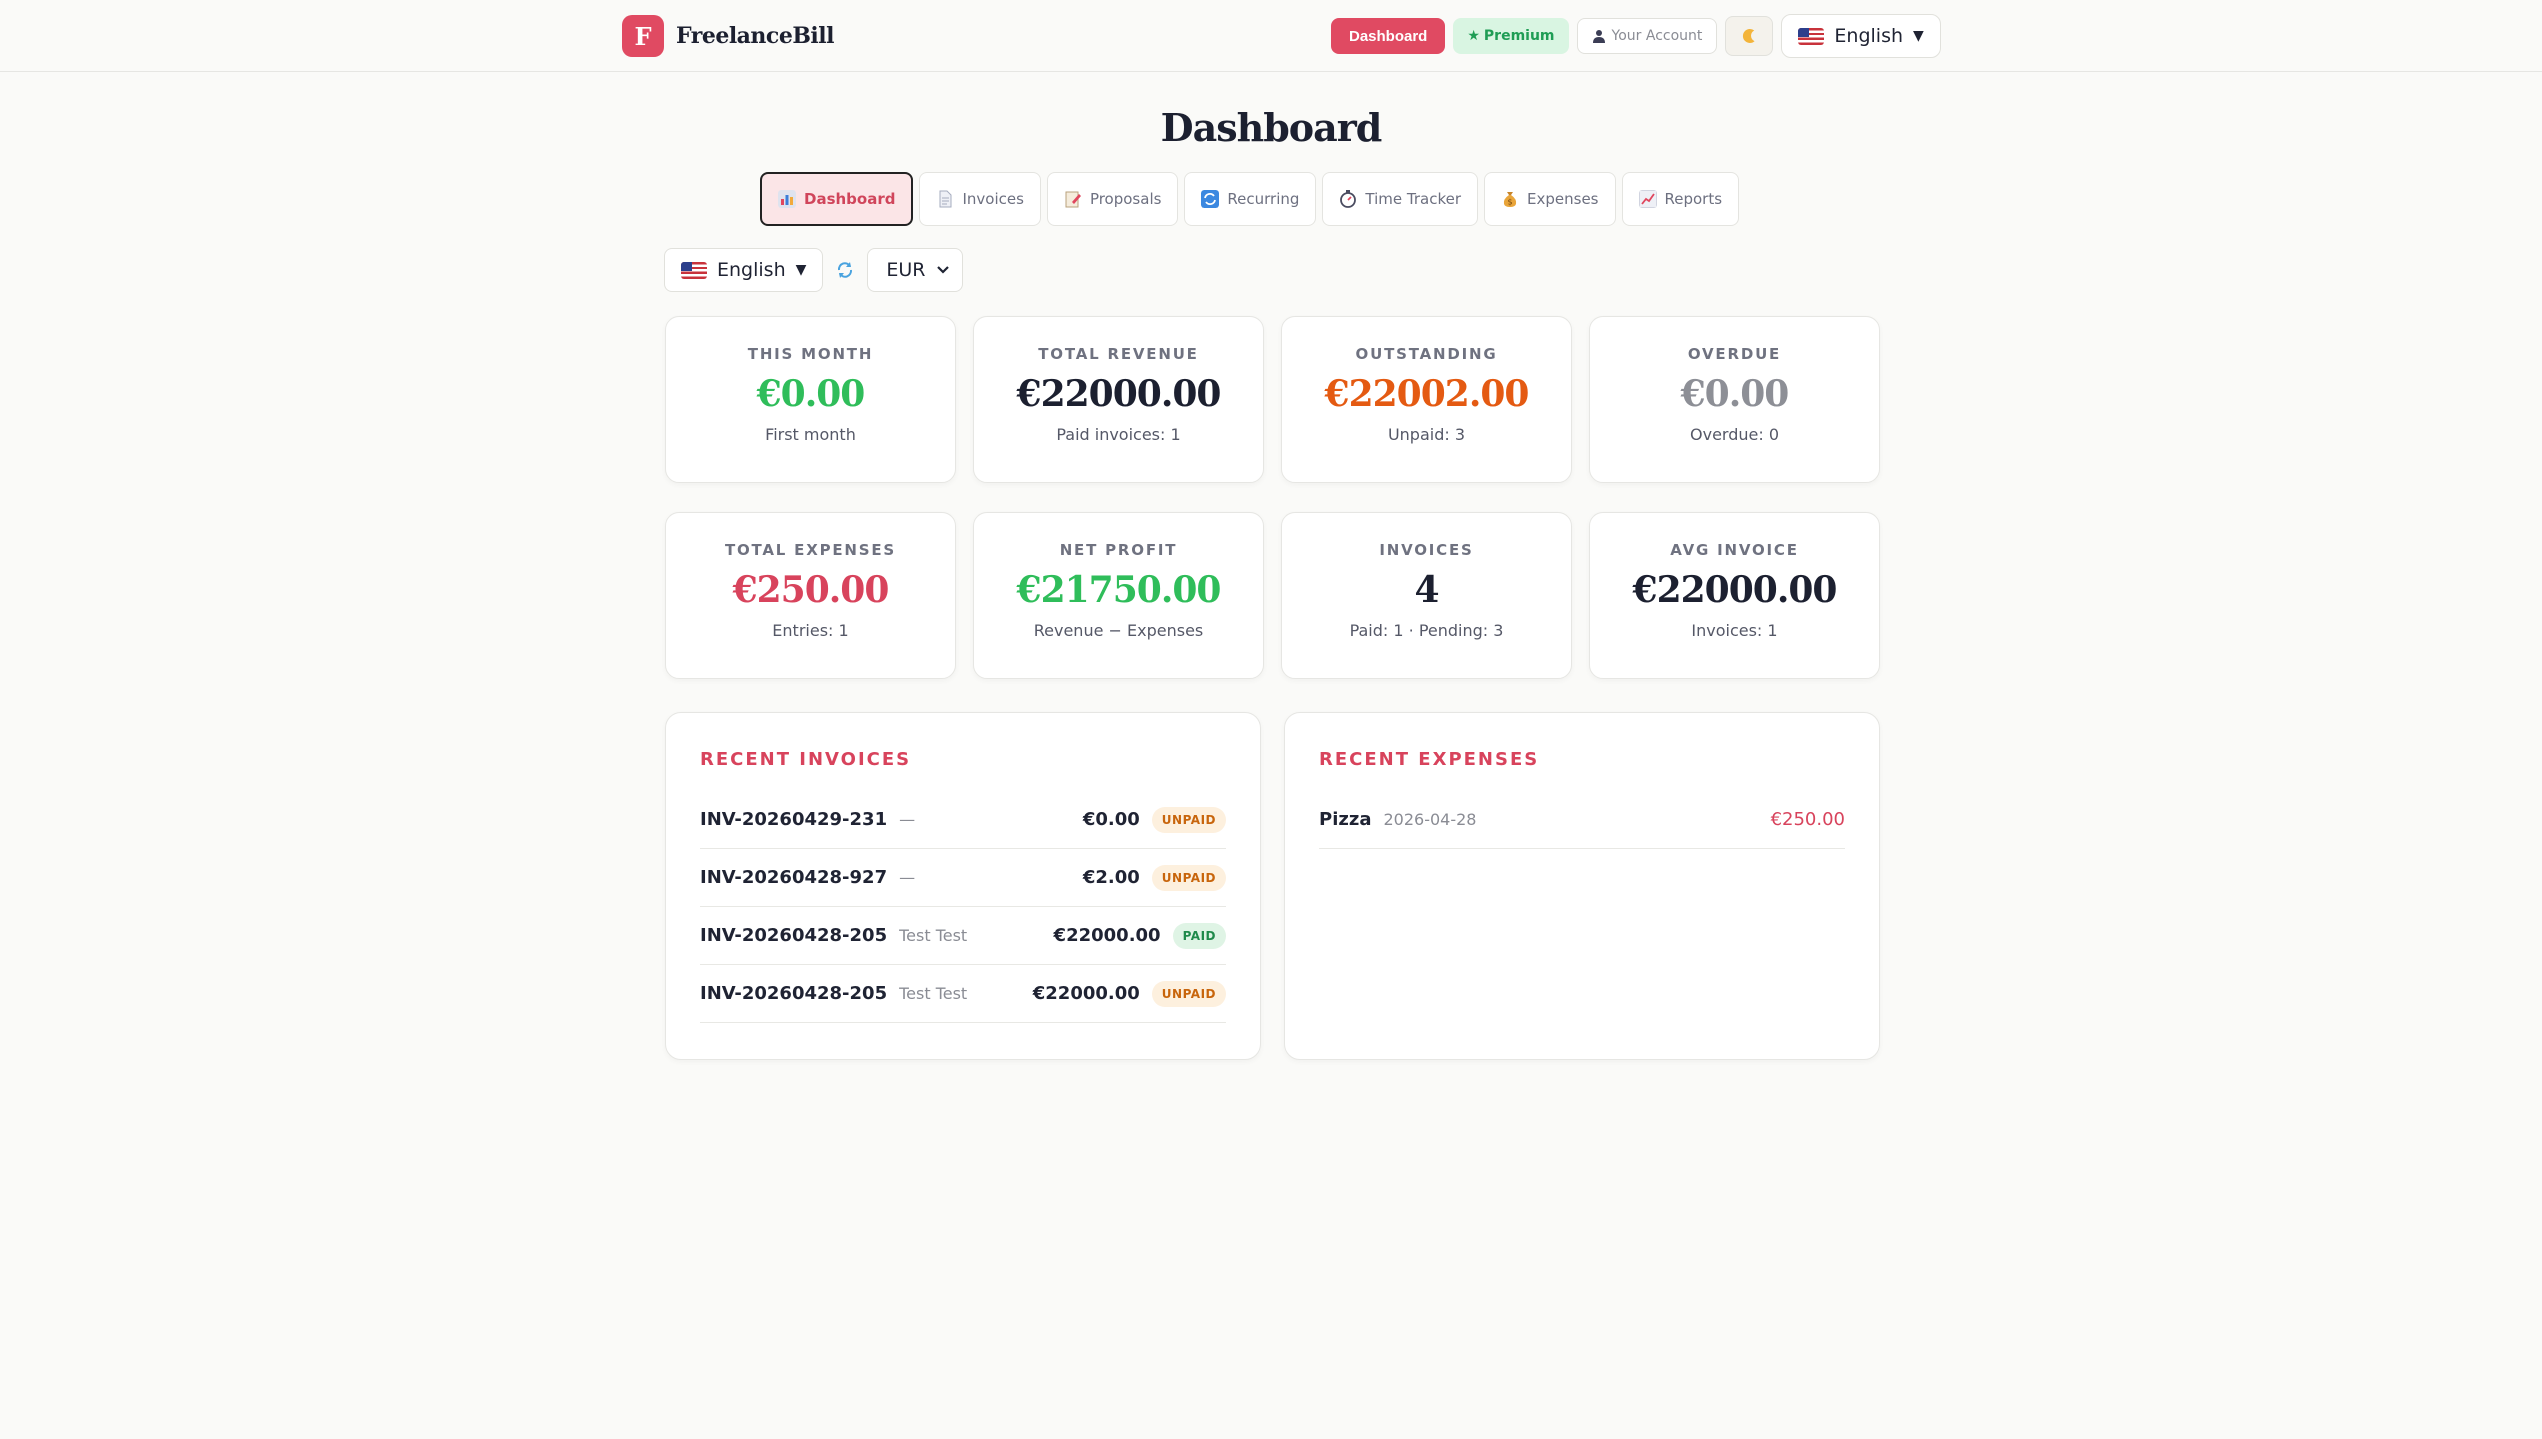 The width and height of the screenshot is (2542, 1439). What do you see at coordinates (1271, 127) in the screenshot?
I see `page-title: Dashboard` at bounding box center [1271, 127].